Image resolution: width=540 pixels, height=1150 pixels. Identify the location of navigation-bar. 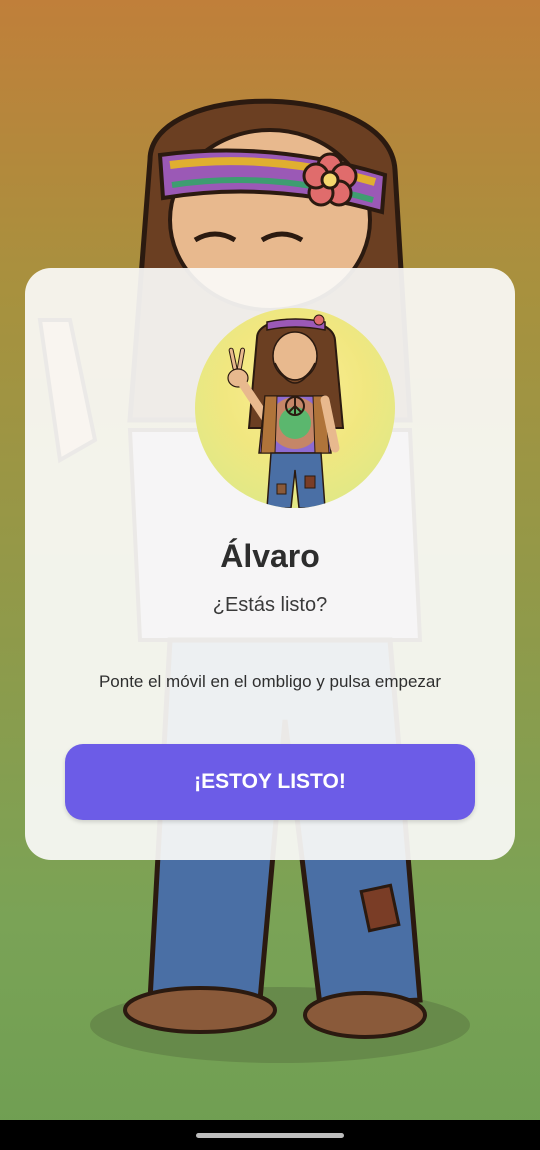
(270, 1135).